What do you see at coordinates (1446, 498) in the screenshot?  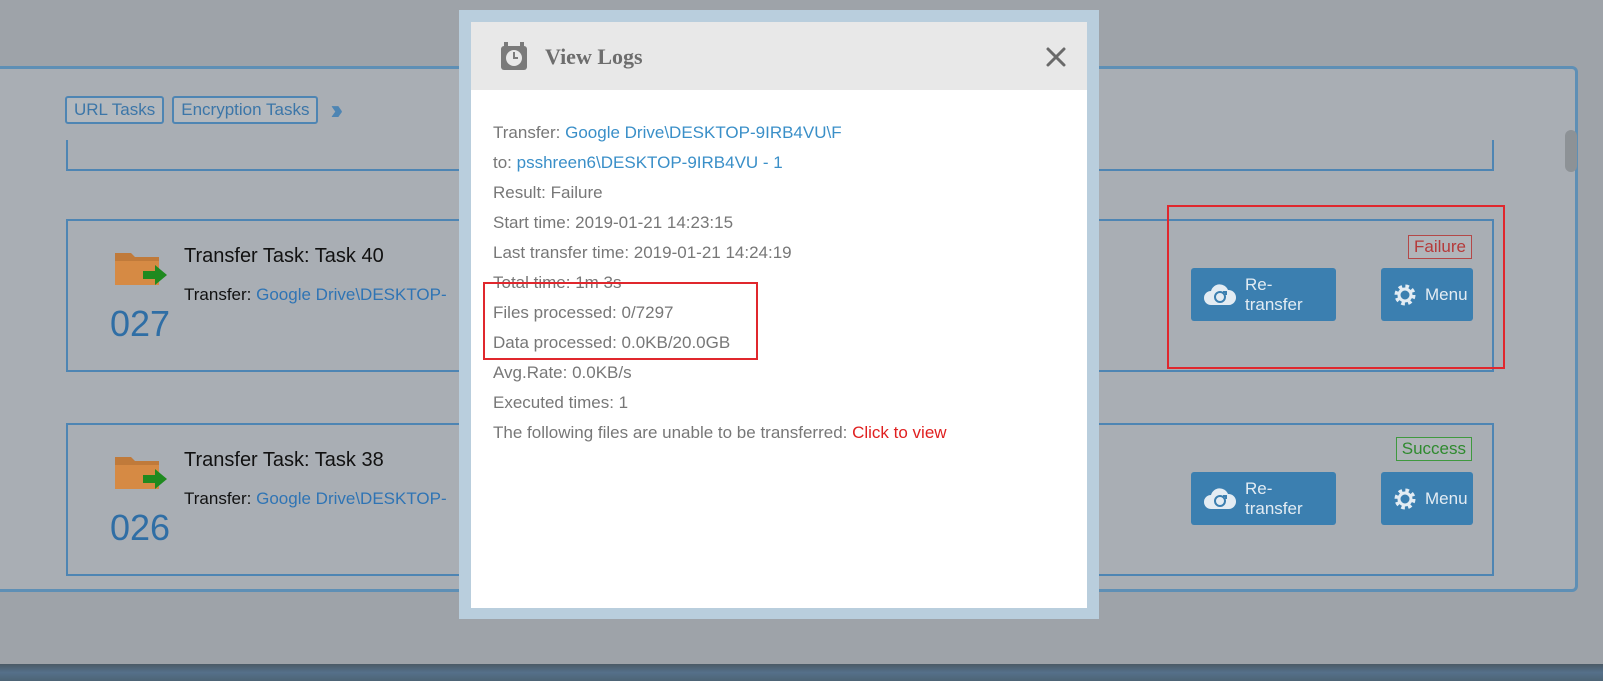 I see `menu-label: Menu` at bounding box center [1446, 498].